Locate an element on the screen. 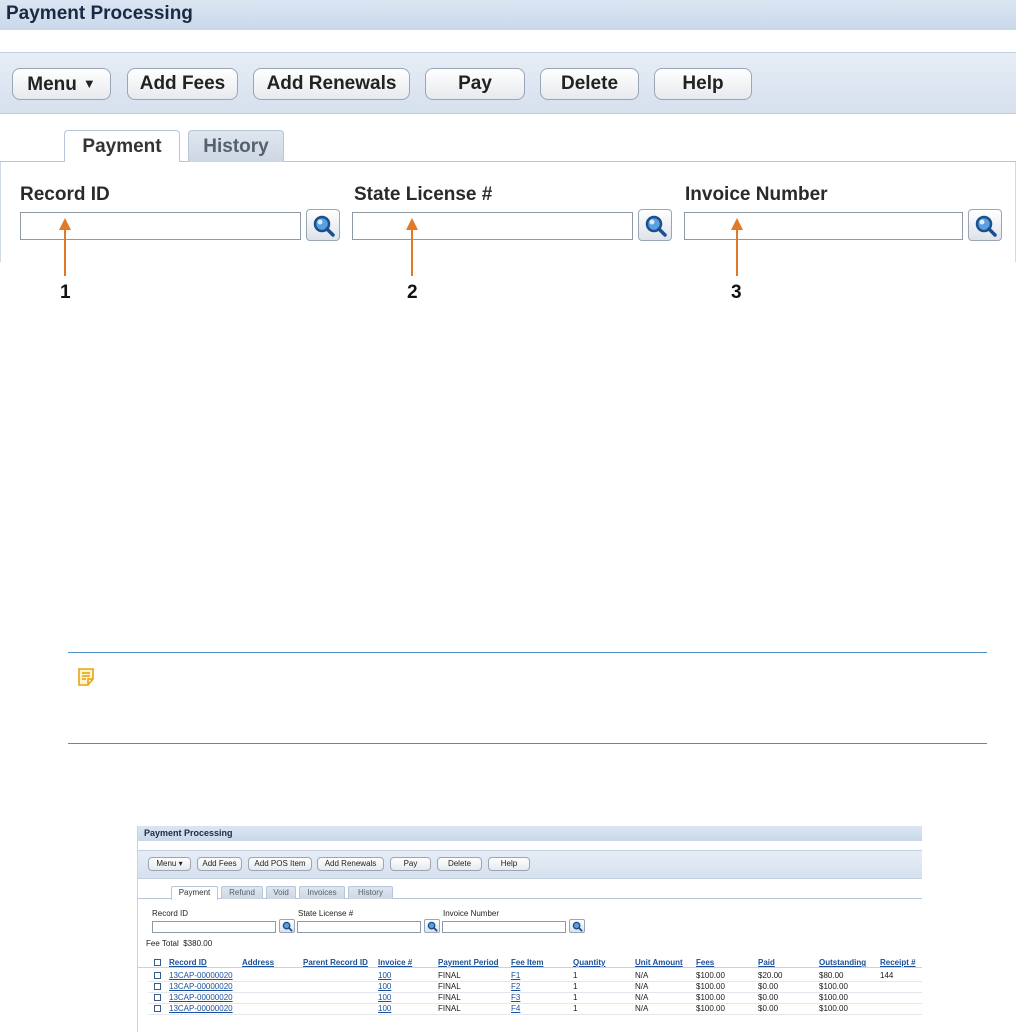 The image size is (1030, 1032). fee-item-link: F2 is located at coordinates (515, 986).